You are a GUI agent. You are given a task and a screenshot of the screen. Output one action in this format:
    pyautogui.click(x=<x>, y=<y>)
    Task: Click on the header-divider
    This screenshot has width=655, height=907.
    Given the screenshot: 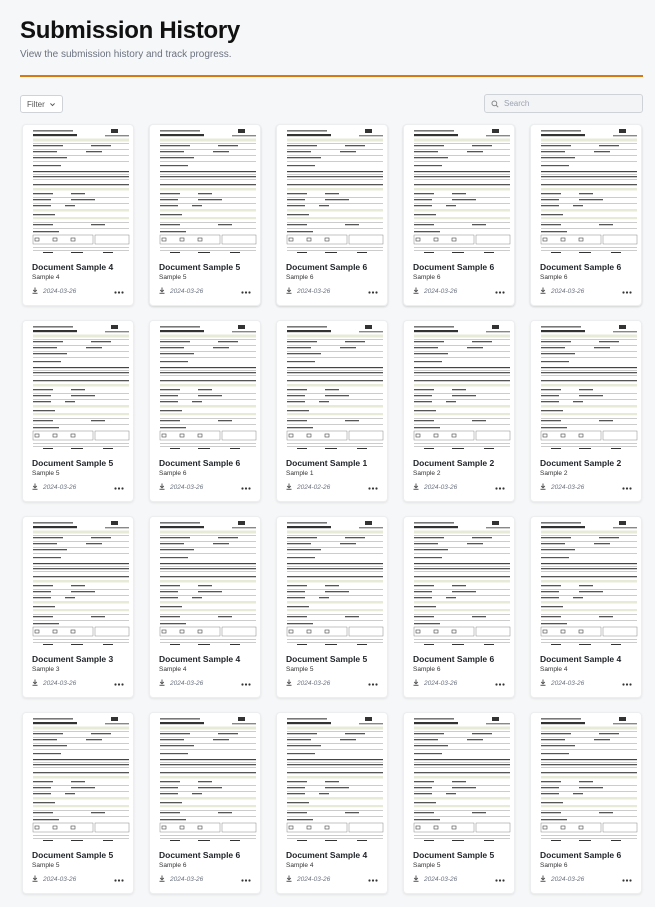 What is the action you would take?
    pyautogui.click(x=331, y=76)
    